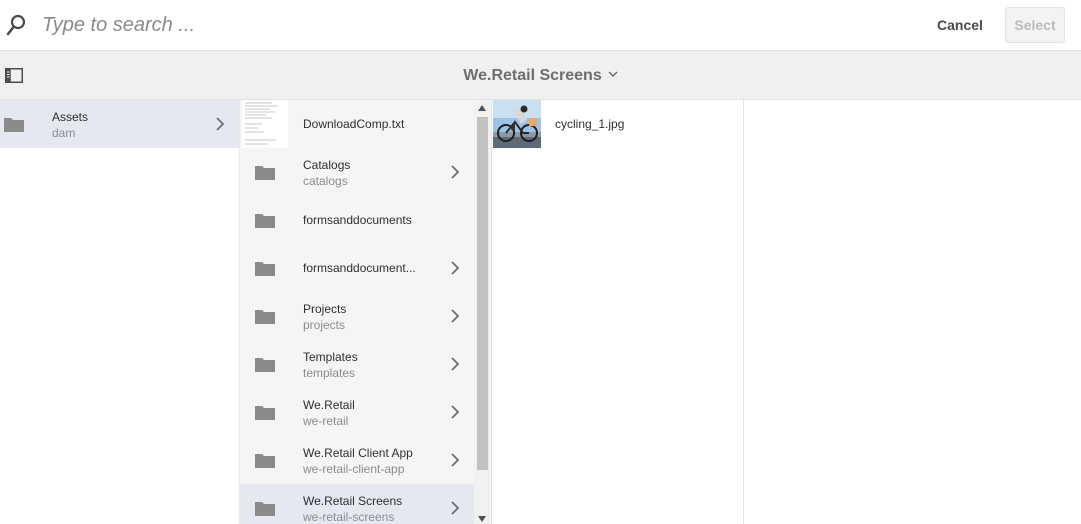  What do you see at coordinates (357, 412) in the screenshot?
I see `column-item-we-retail: We.Retail we-retail` at bounding box center [357, 412].